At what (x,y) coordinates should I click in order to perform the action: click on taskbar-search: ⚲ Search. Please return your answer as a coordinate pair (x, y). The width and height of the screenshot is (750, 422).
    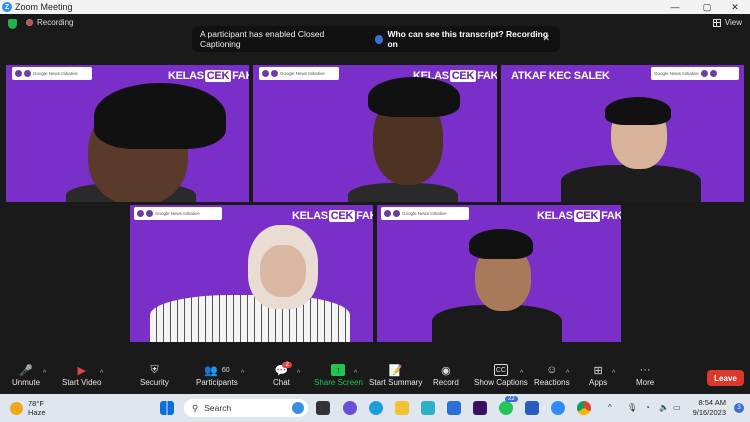
    Looking at the image, I should click on (246, 408).